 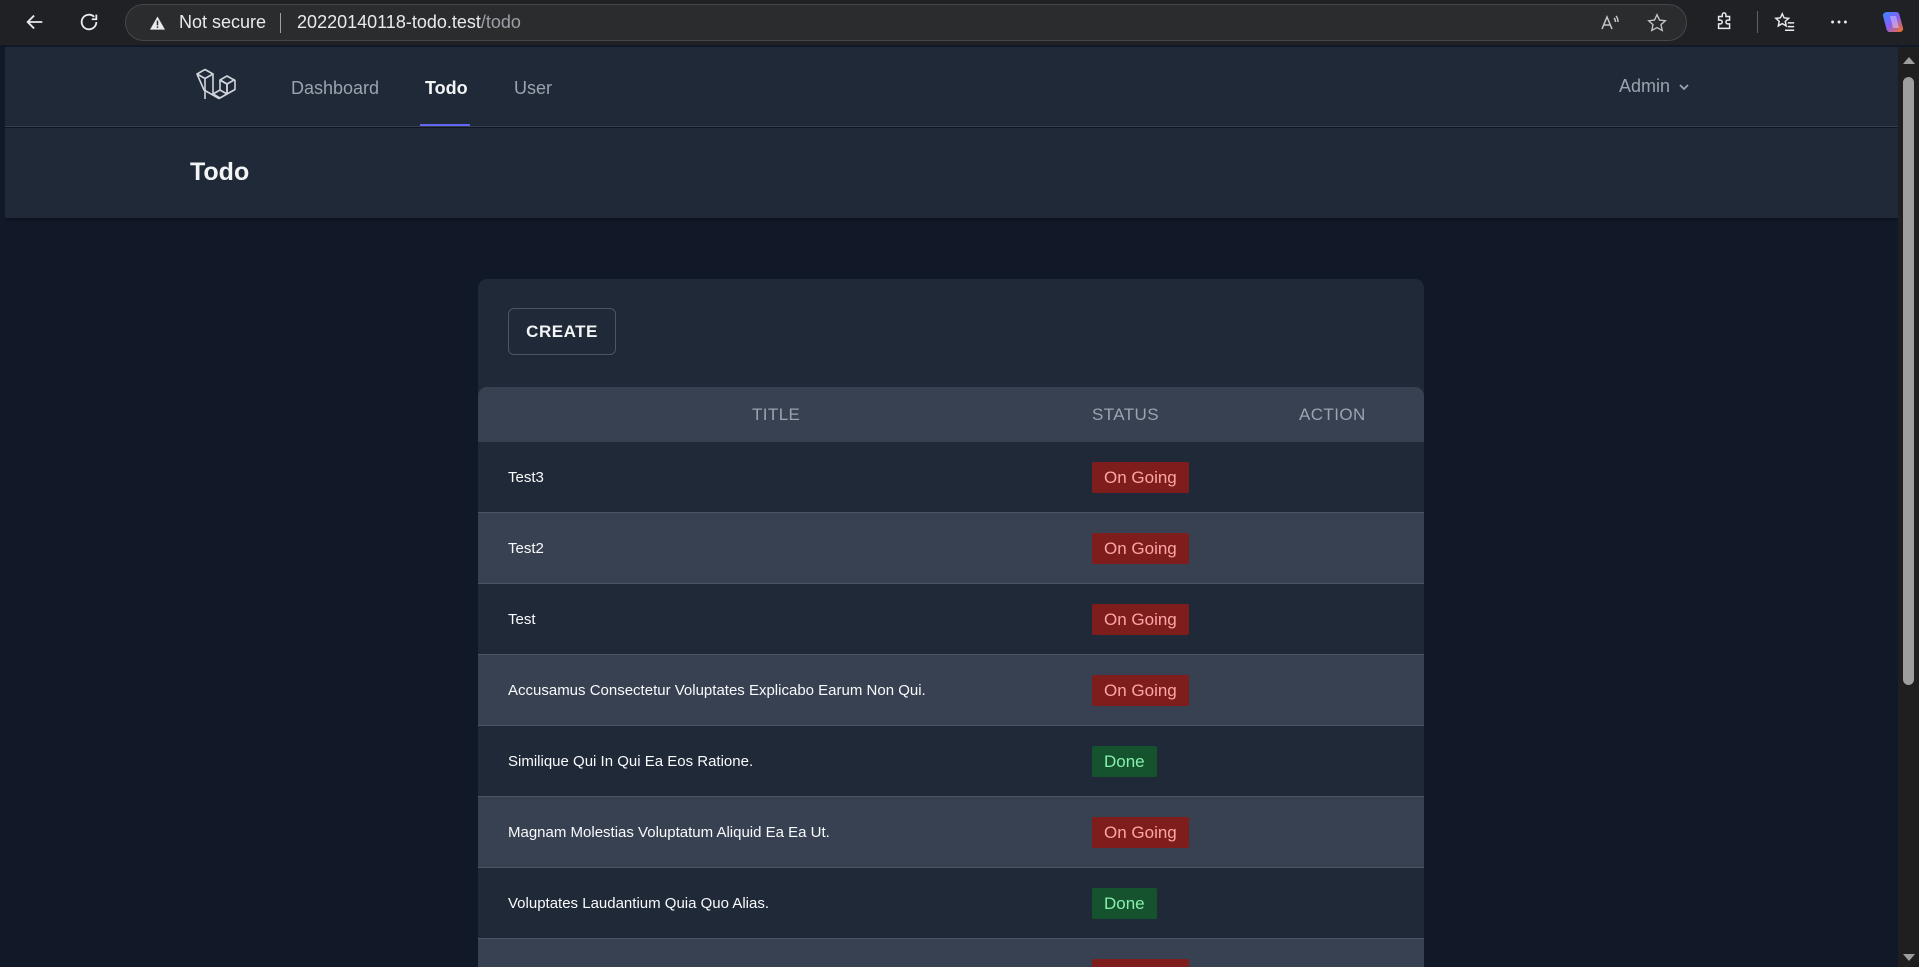 I want to click on user-menu: Admin, so click(x=1654, y=86).